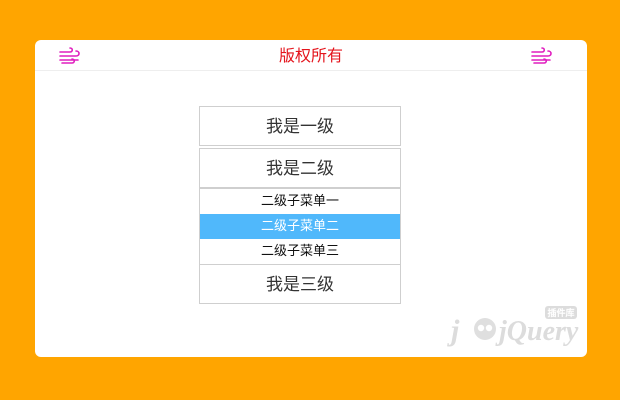 The width and height of the screenshot is (620, 400). Describe the element at coordinates (453, 330) in the screenshot. I see `watermark-letter: j` at that location.